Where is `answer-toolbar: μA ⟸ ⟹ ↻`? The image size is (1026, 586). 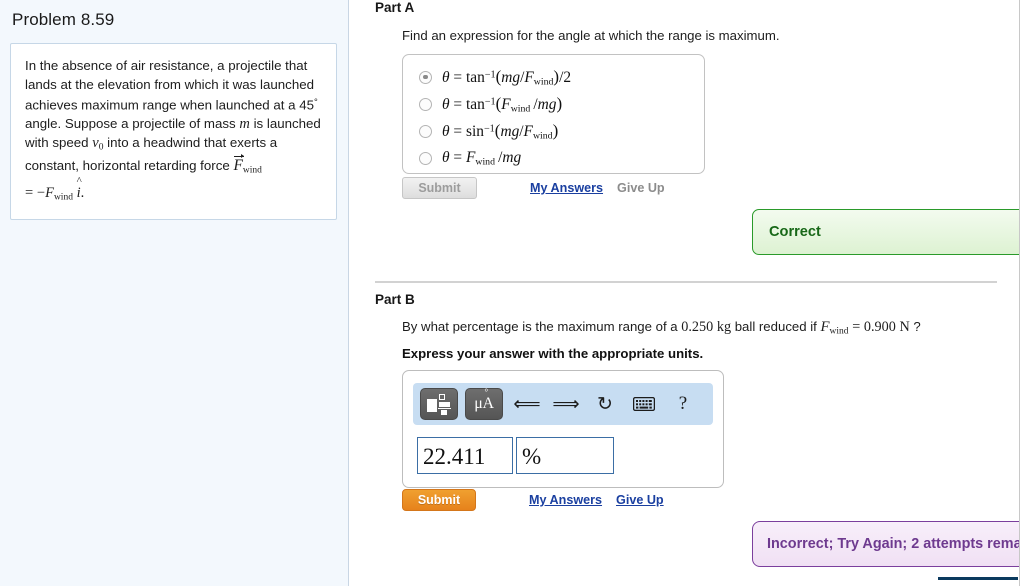 answer-toolbar: μA ⟸ ⟹ ↻ is located at coordinates (563, 404).